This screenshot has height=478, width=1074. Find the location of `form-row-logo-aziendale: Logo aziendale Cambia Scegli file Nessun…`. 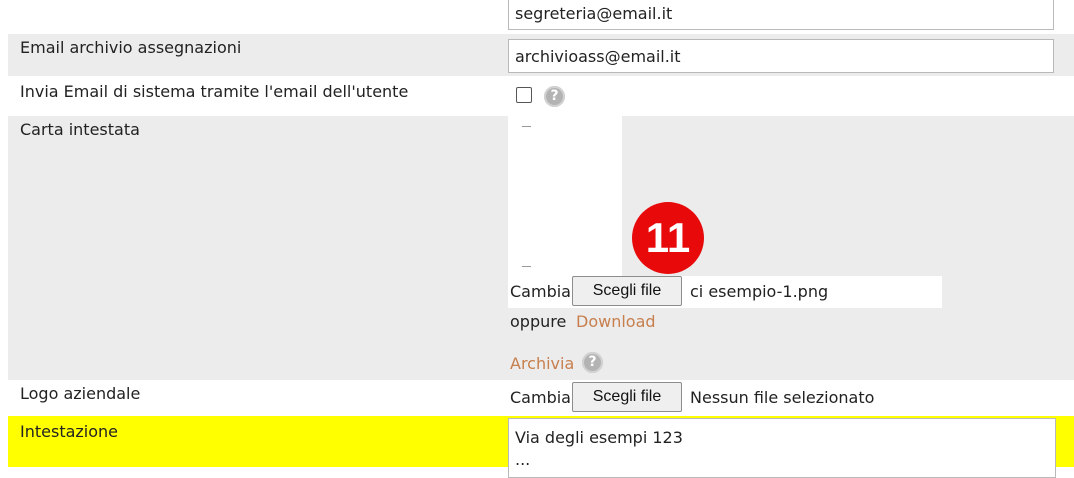

form-row-logo-aziendale: Logo aziendale Cambia Scegli file Nessun… is located at coordinates (541, 398).